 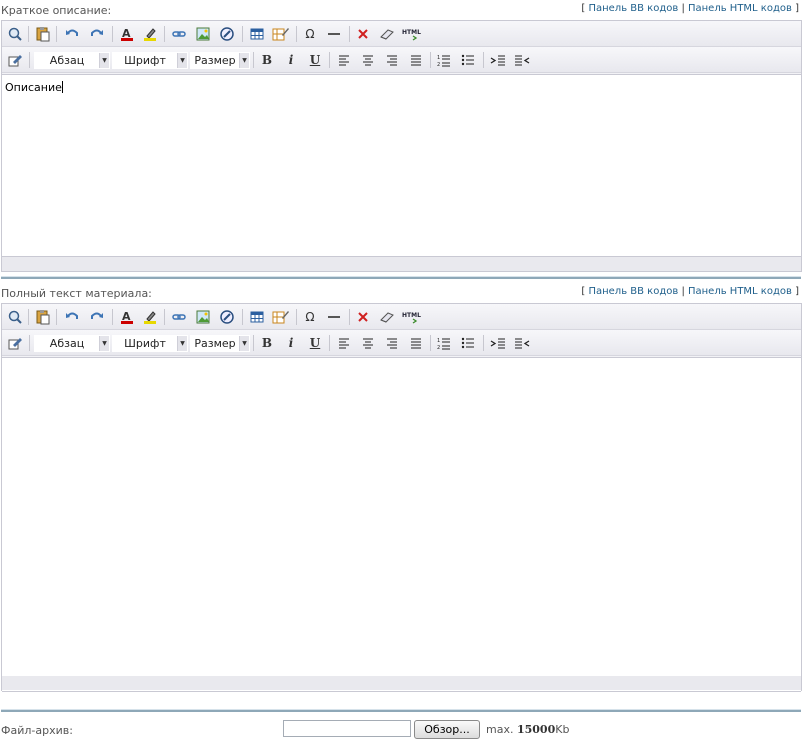 I want to click on short-description-label: Краткое описание:, so click(x=56, y=10).